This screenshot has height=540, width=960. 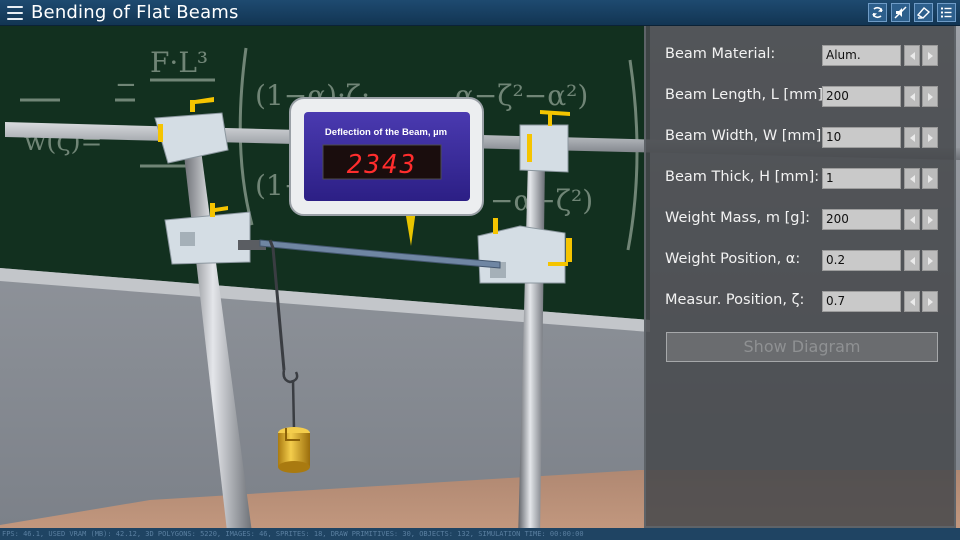 I want to click on param-row-thickness: Beam Thick, H [mm]: 1, so click(x=801, y=179).